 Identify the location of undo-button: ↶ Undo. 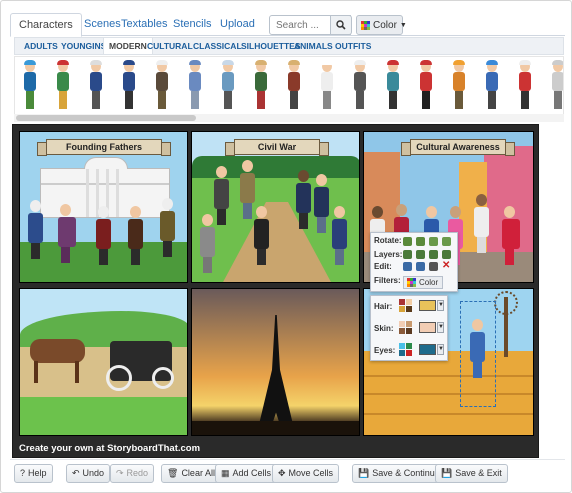
(88, 473).